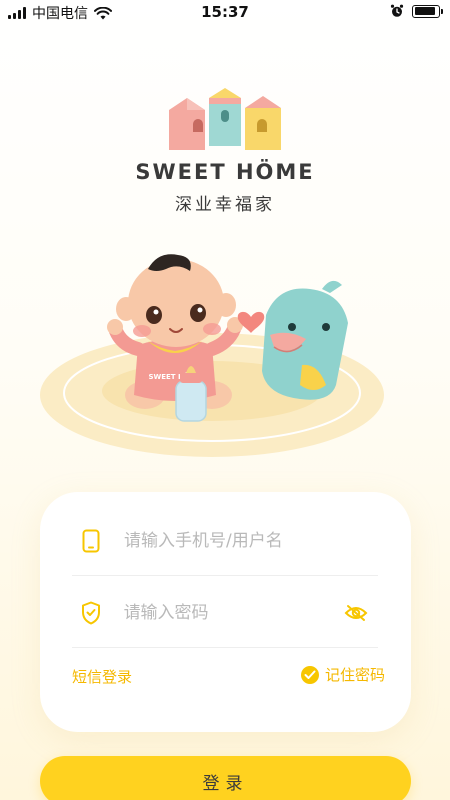 The height and width of the screenshot is (800, 450). Describe the element at coordinates (309, 674) in the screenshot. I see `check-circle-icon` at that location.